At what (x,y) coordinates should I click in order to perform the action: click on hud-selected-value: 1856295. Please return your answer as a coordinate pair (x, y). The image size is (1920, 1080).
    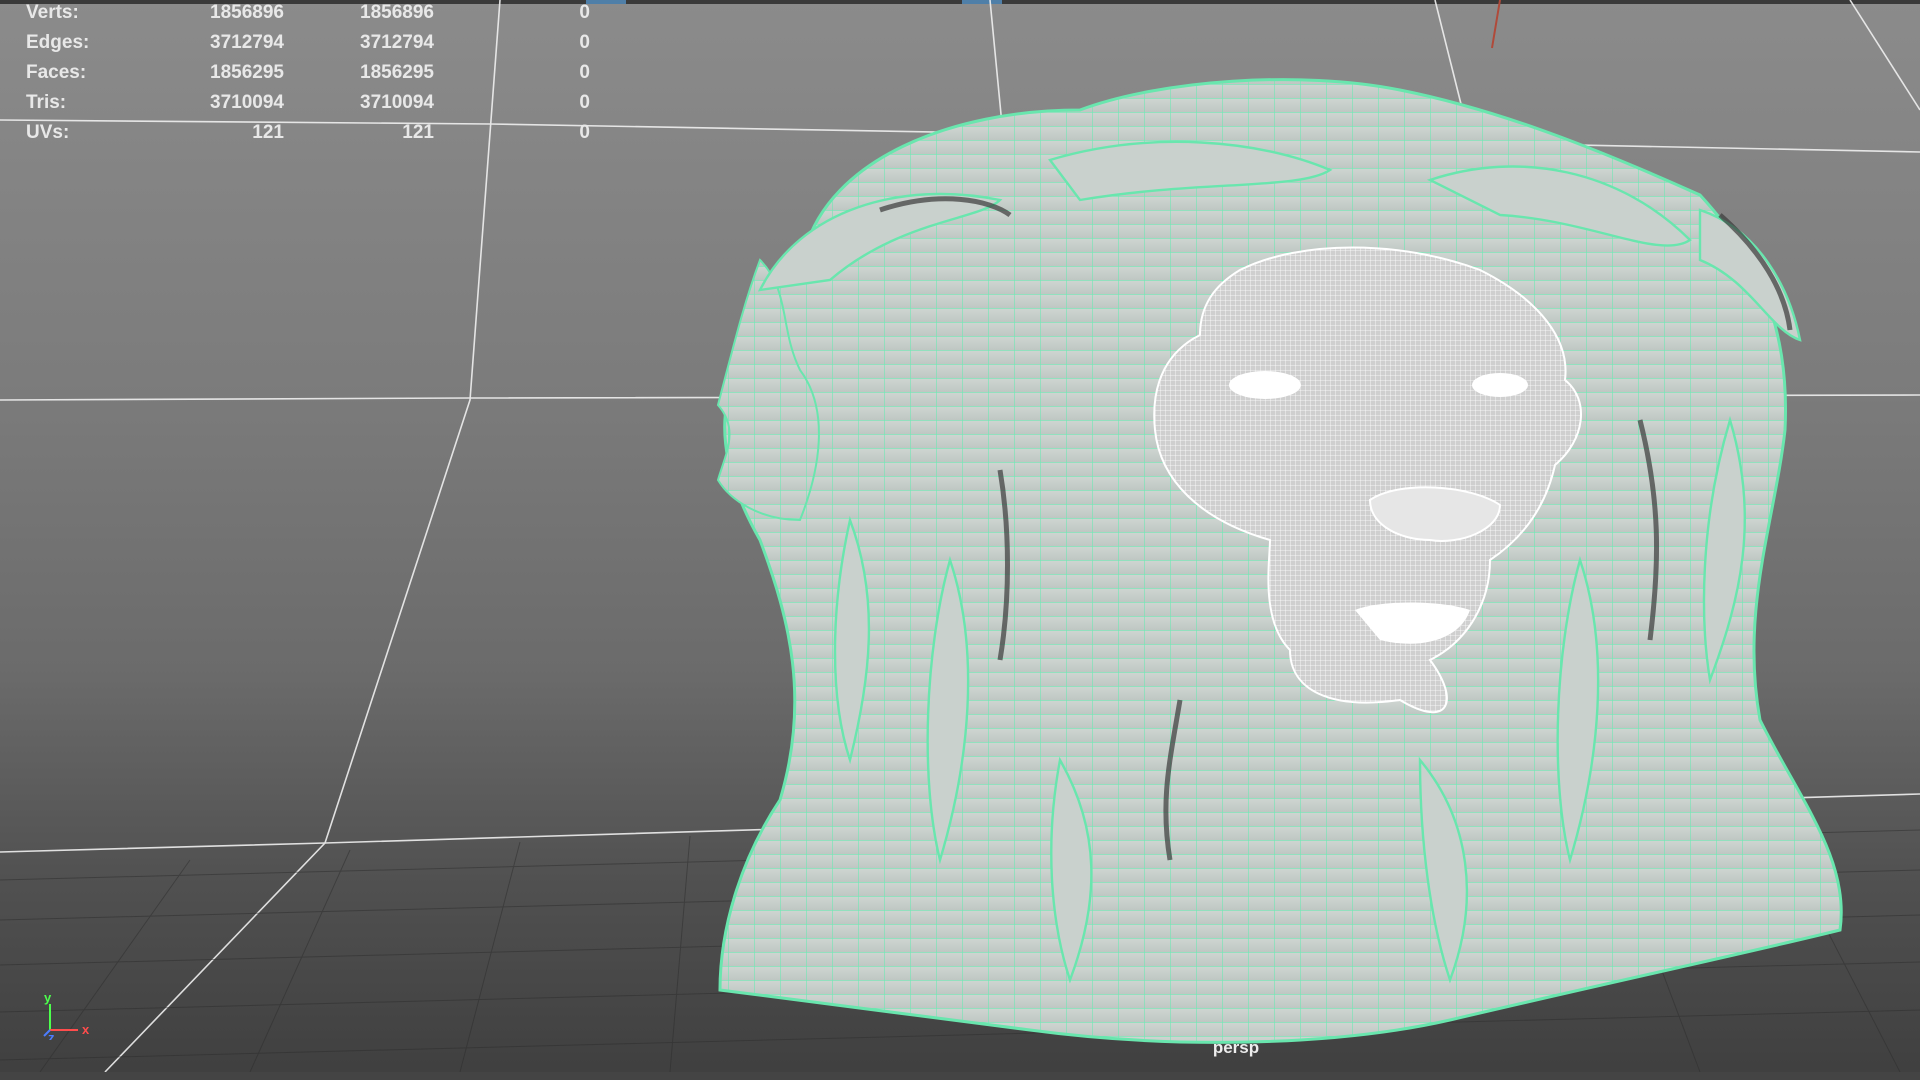
    Looking at the image, I should click on (397, 72).